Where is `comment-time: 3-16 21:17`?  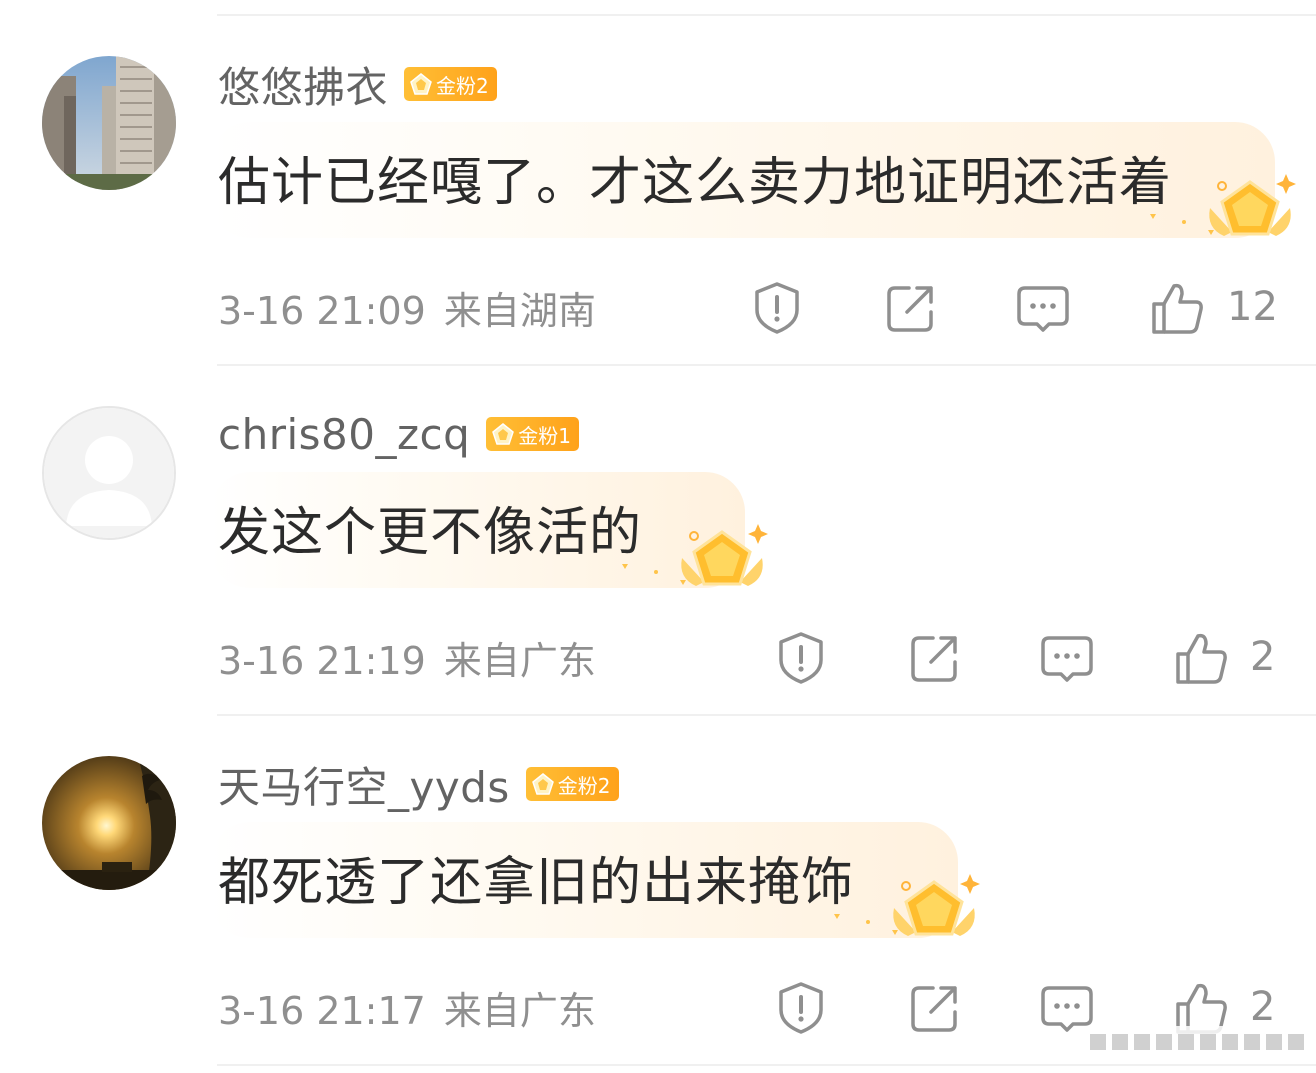
comment-time: 3-16 21:17 is located at coordinates (322, 1011).